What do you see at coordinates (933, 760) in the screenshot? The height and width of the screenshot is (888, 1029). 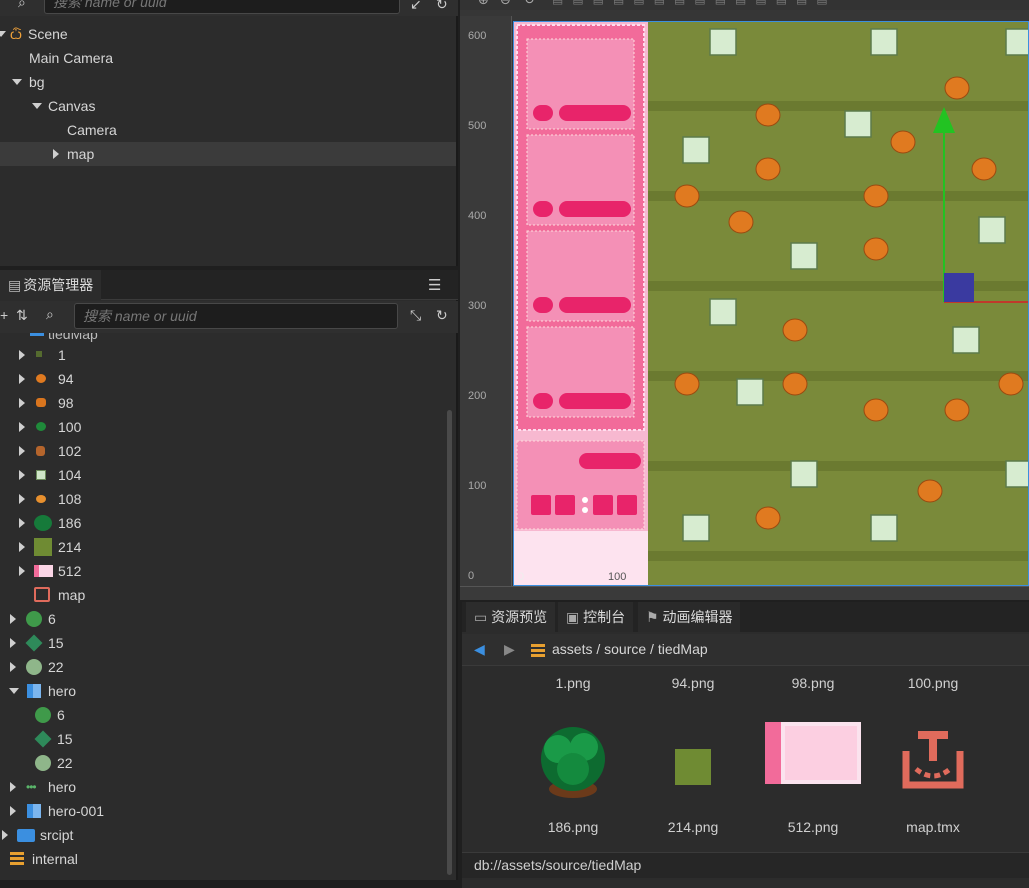 I see `tiledmap-thumbnail` at bounding box center [933, 760].